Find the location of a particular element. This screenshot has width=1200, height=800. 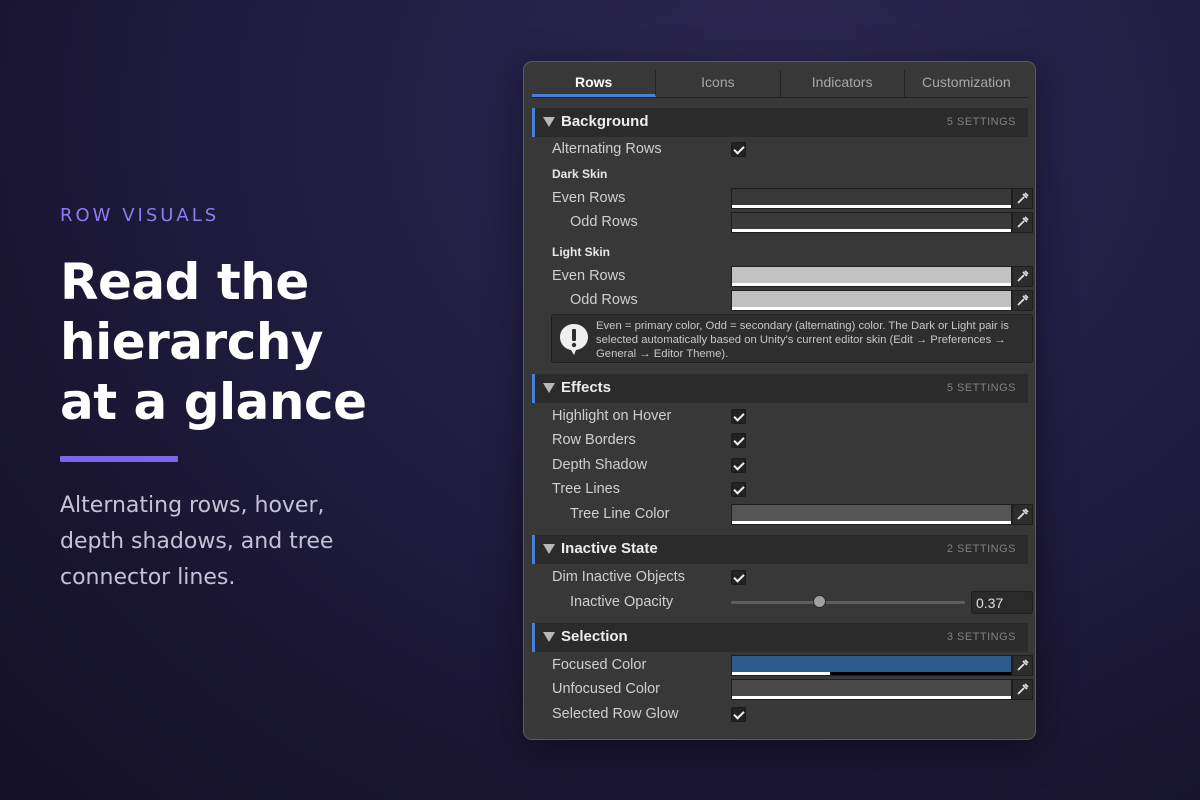

section-title: Inactive State is located at coordinates (609, 548).